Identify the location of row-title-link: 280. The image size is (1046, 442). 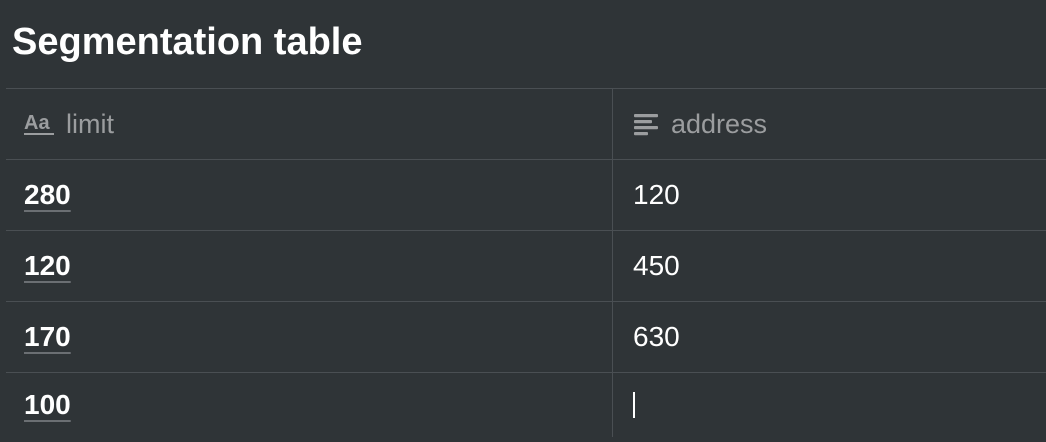
(47, 195).